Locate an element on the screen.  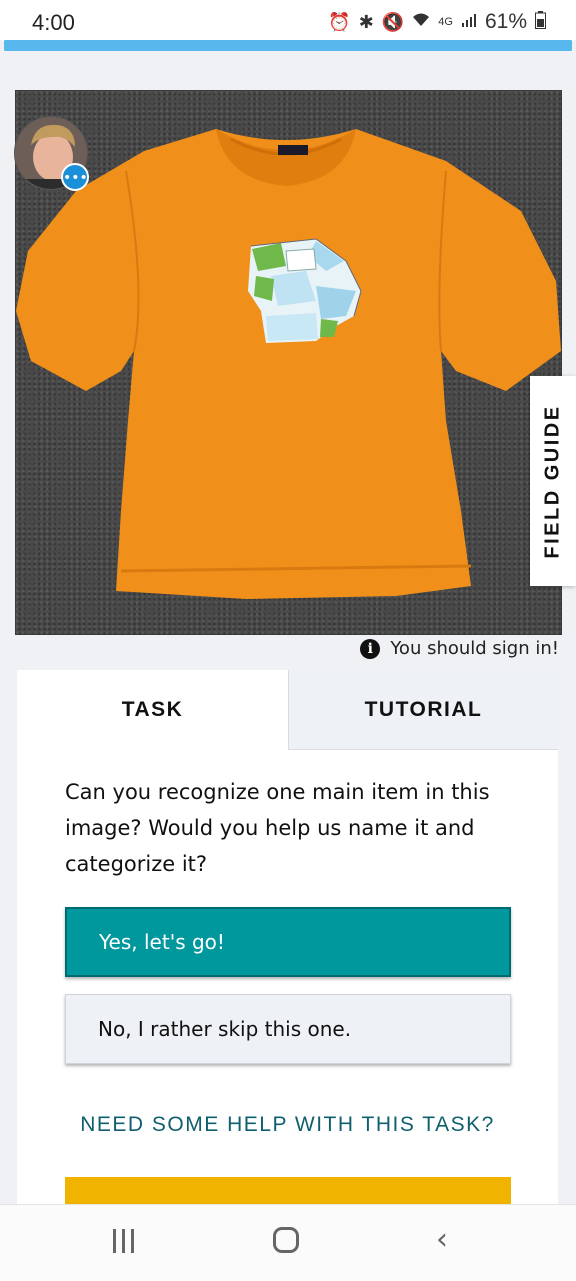
back-icon: ‹ is located at coordinates (442, 1240).